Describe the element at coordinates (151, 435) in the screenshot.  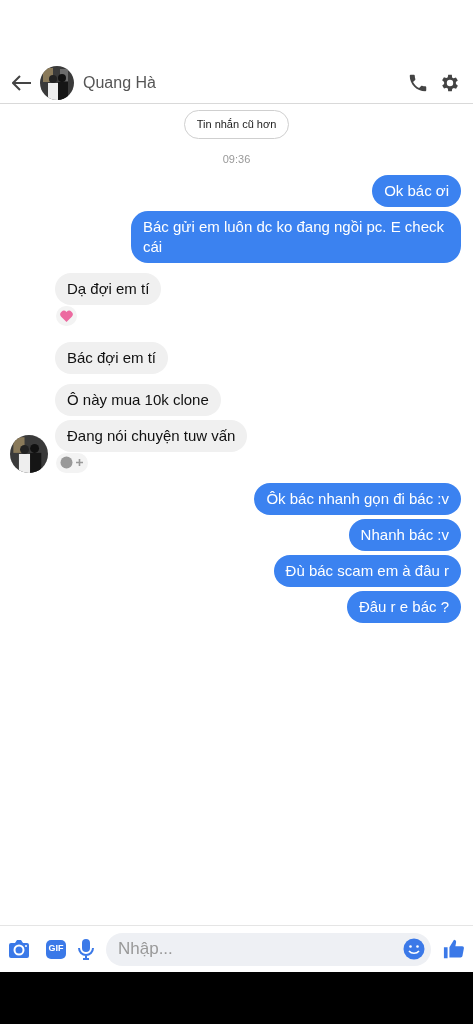
I see `message-bubble: Đang nói chuyện tuw vấn` at that location.